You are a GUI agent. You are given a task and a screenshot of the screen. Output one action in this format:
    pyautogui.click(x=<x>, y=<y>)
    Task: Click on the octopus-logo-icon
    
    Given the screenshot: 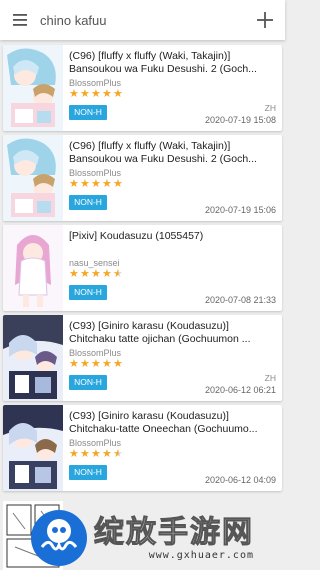 What is the action you would take?
    pyautogui.click(x=59, y=538)
    